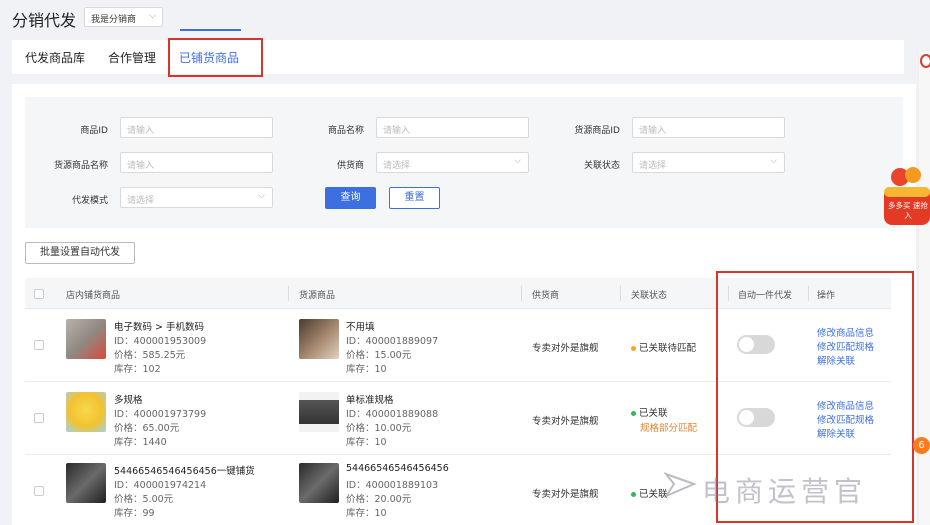 The width and height of the screenshot is (930, 525). I want to click on role-select: 我是分销商 ⌵, so click(123, 17).